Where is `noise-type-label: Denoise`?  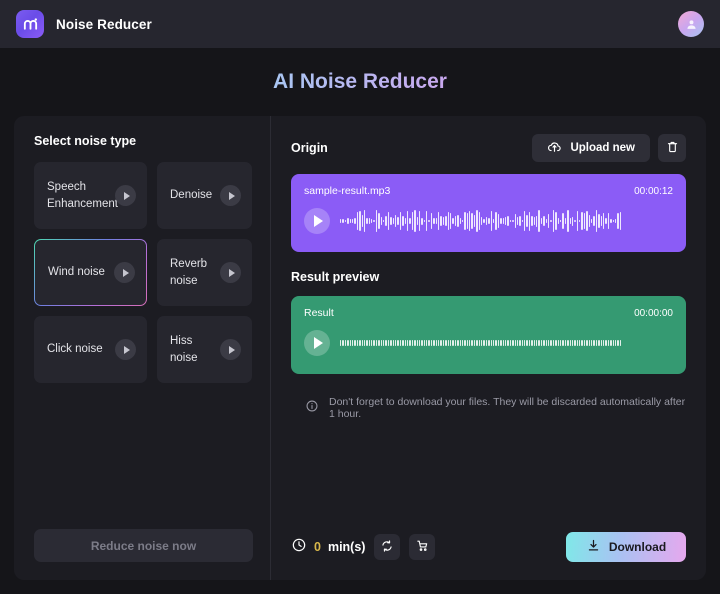 noise-type-label: Denoise is located at coordinates (191, 195).